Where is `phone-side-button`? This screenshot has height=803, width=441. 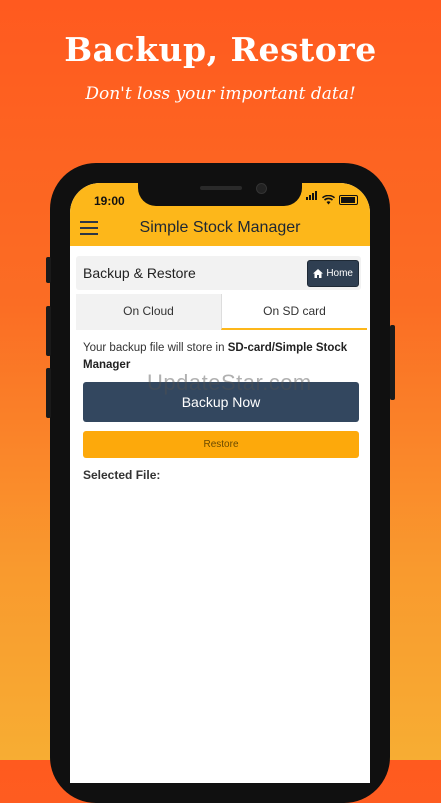
phone-side-button is located at coordinates (48, 270).